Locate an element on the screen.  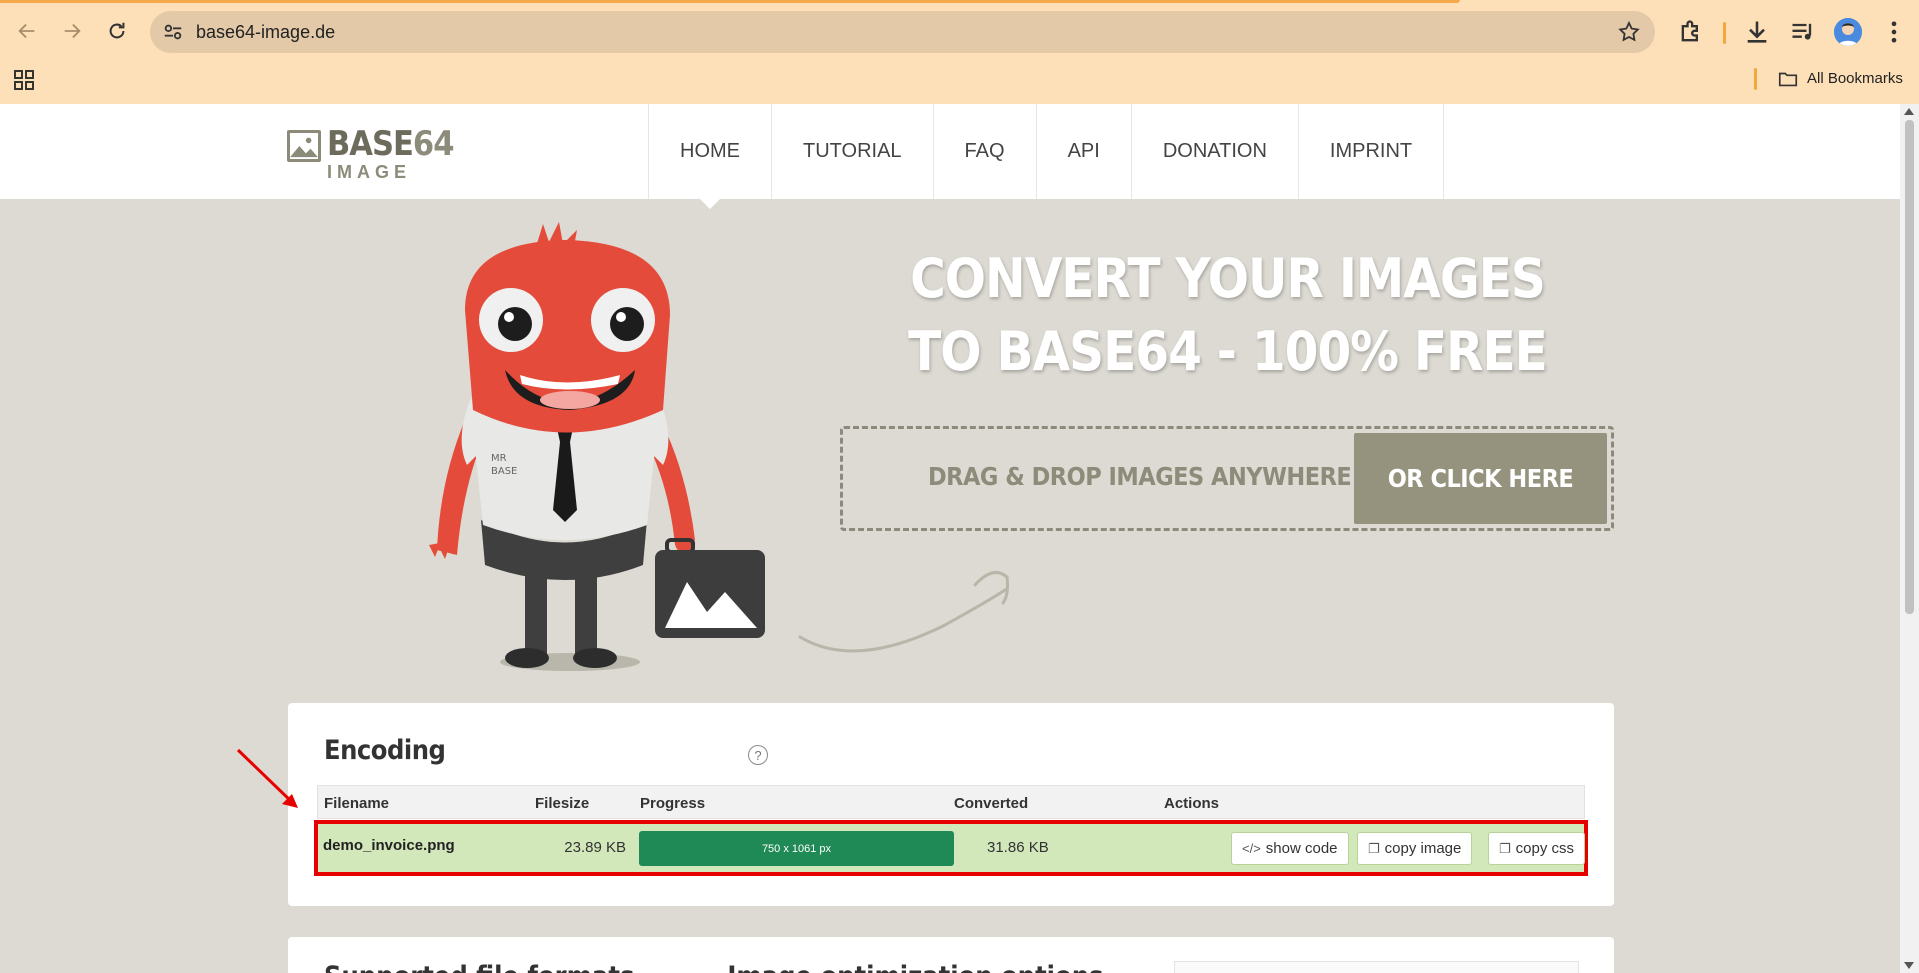
extensions-icon is located at coordinates (1691, 32).